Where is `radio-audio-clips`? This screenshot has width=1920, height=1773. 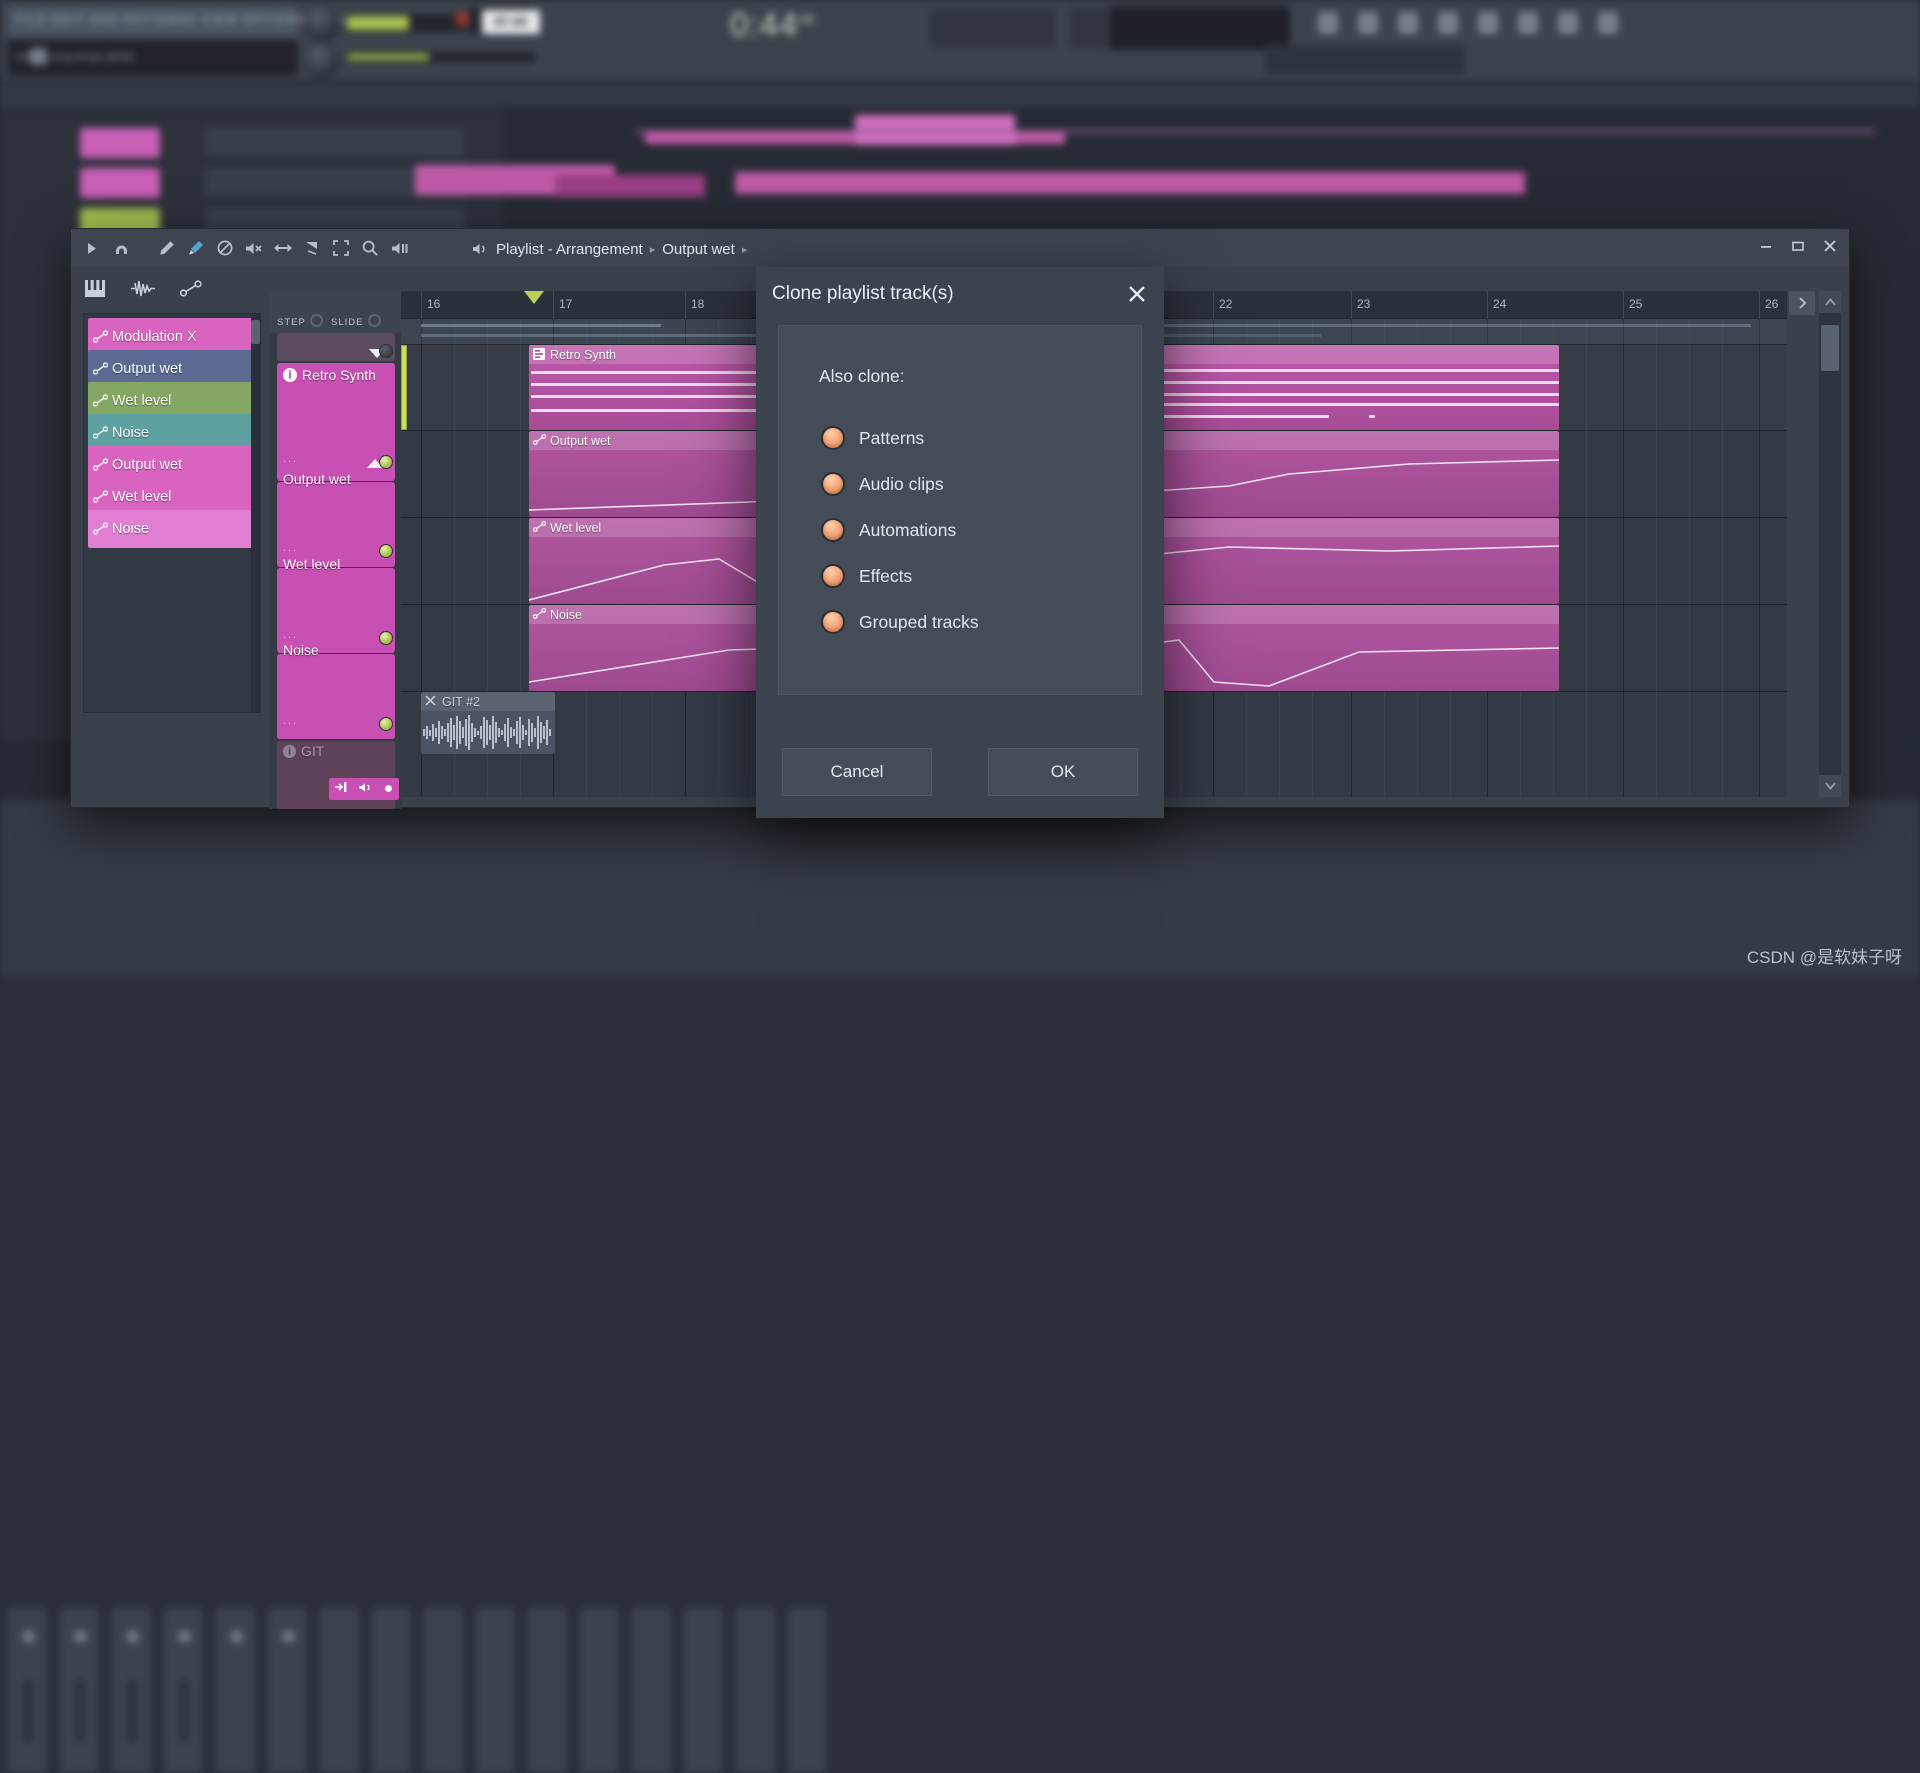
radio-audio-clips is located at coordinates (833, 484).